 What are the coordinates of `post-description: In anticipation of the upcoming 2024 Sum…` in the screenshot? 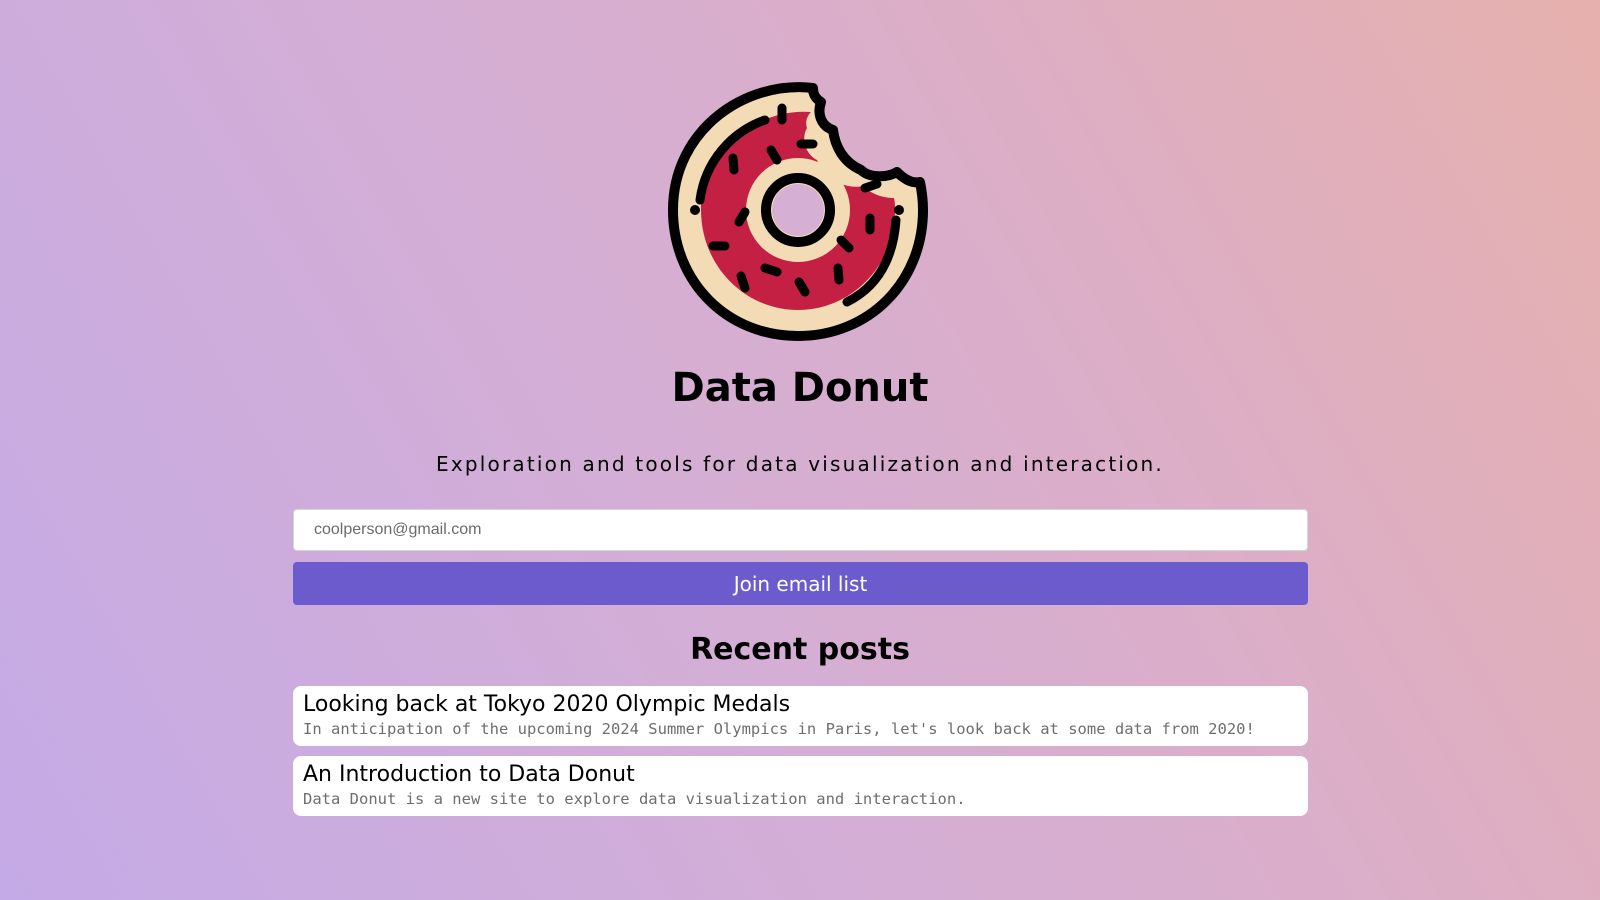 It's located at (779, 729).